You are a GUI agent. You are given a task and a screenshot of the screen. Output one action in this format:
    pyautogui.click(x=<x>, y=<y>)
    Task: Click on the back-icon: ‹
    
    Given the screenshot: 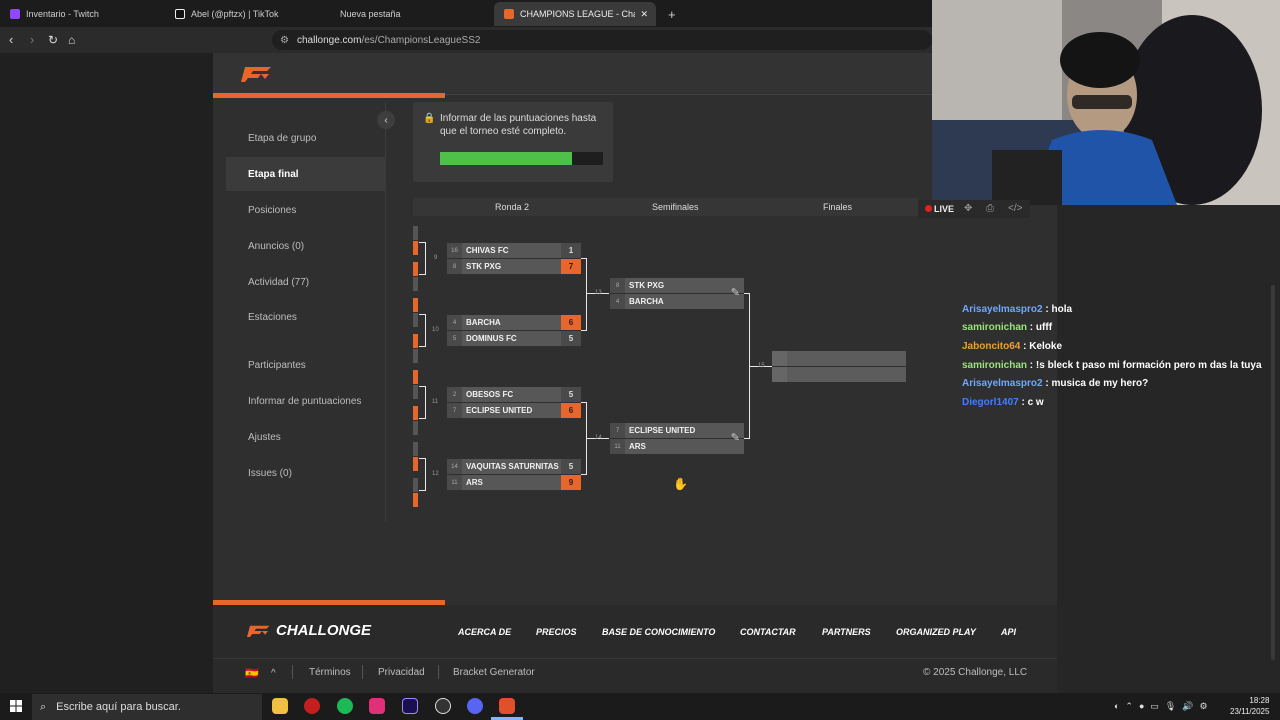 What is the action you would take?
    pyautogui.click(x=11, y=40)
    